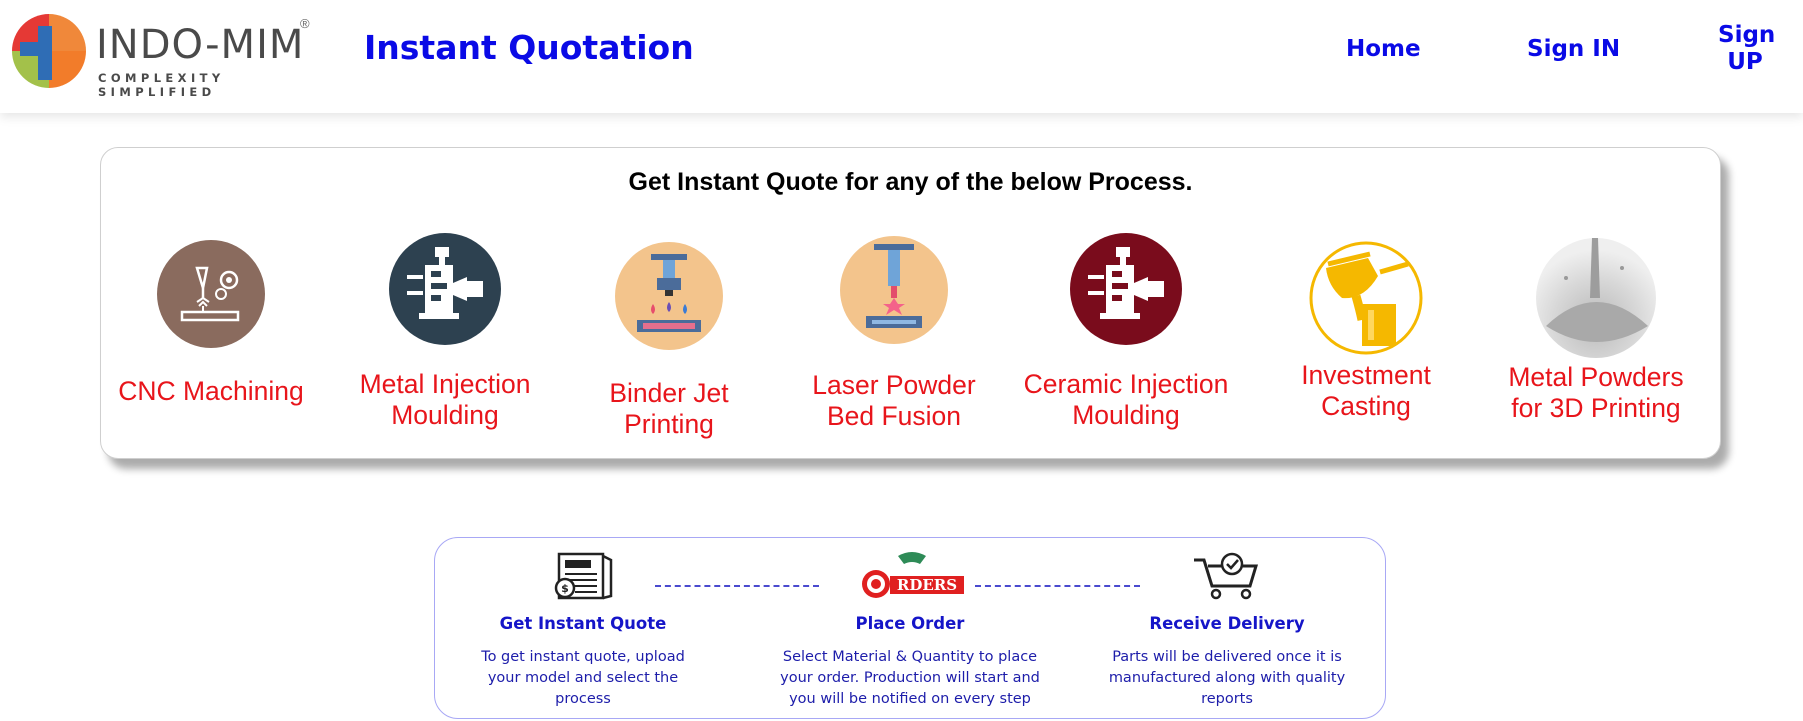 Image resolution: width=1803 pixels, height=721 pixels. What do you see at coordinates (894, 416) in the screenshot?
I see `process-label-line-2: Bed Fusion` at bounding box center [894, 416].